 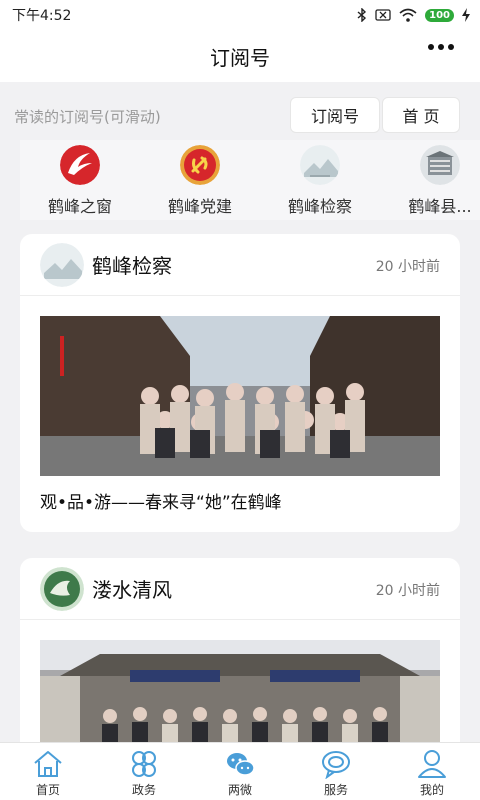 I want to click on charging-icon, so click(x=466, y=15).